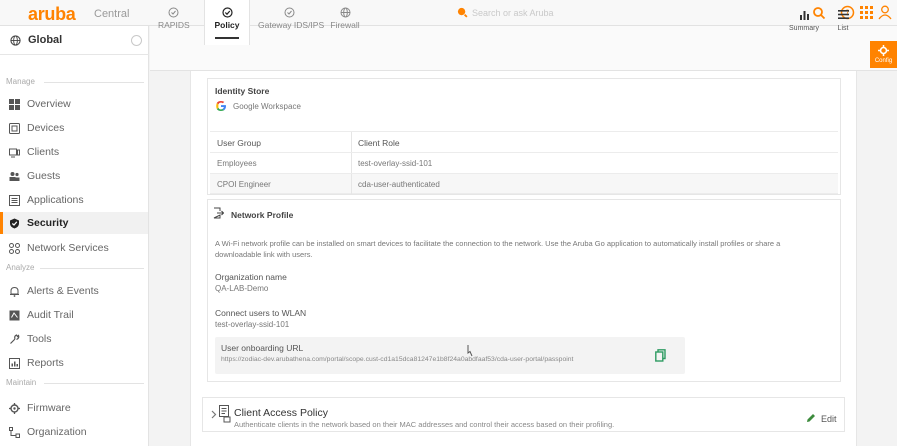 The width and height of the screenshot is (897, 446). What do you see at coordinates (804, 21) in the screenshot?
I see `summary-view-button: Summary` at bounding box center [804, 21].